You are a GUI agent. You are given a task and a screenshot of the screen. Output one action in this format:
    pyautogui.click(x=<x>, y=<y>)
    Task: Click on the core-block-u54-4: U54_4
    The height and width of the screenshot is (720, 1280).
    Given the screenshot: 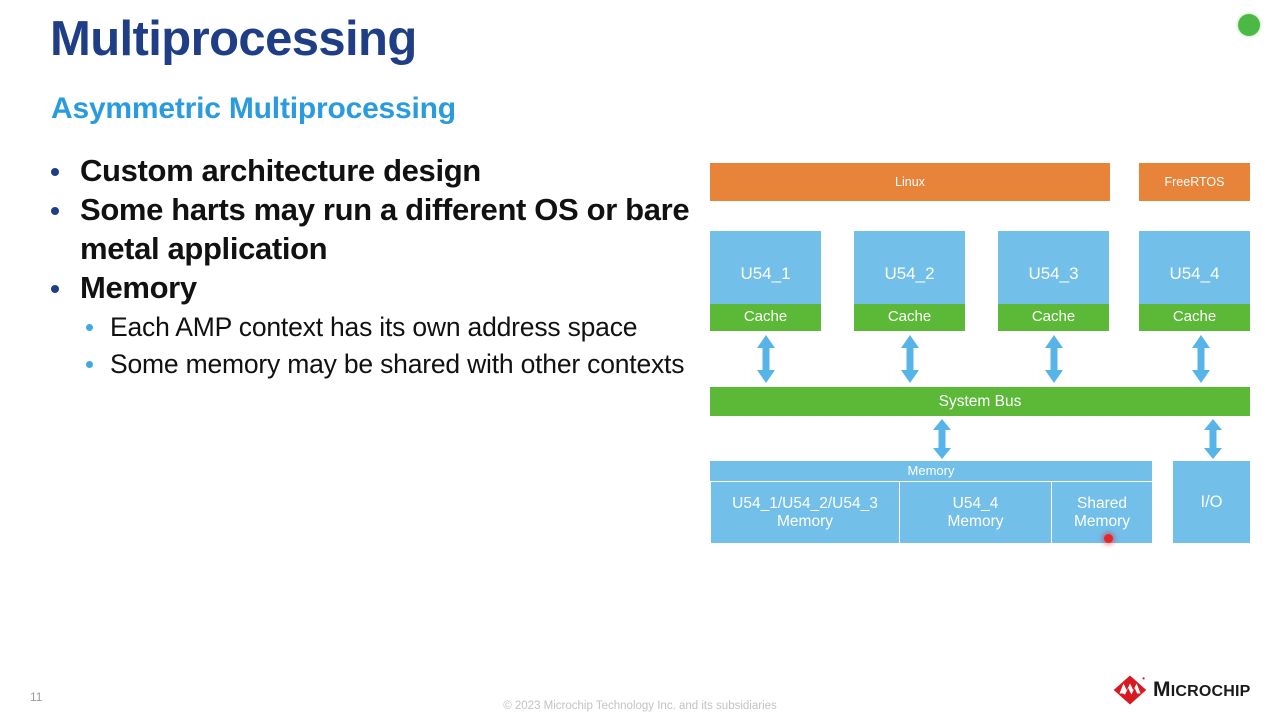 What is the action you would take?
    pyautogui.click(x=1194, y=267)
    